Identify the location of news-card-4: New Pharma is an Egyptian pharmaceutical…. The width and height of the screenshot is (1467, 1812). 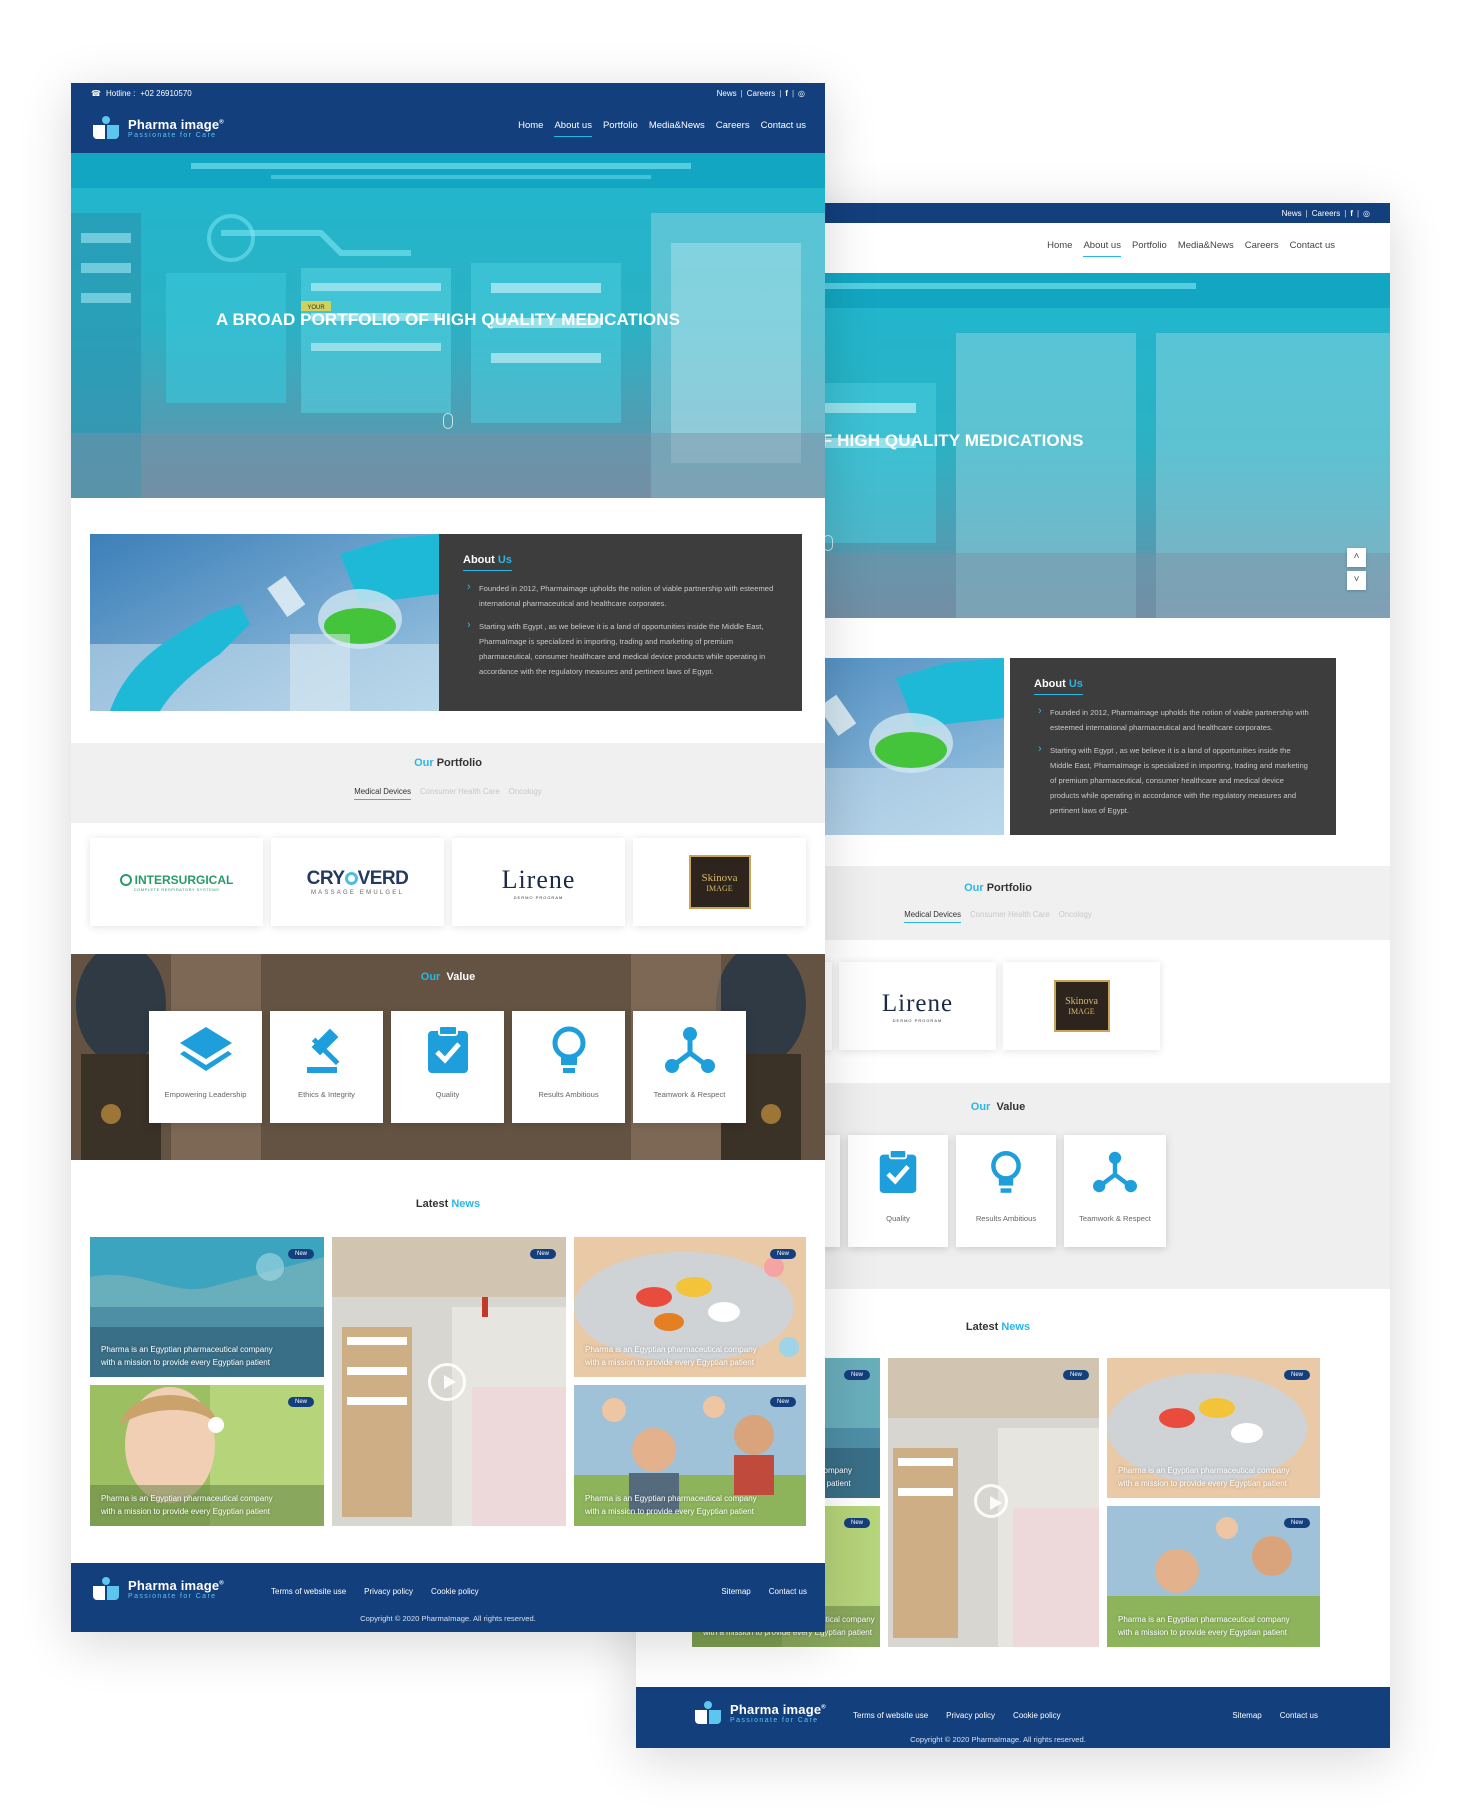
(690, 1455).